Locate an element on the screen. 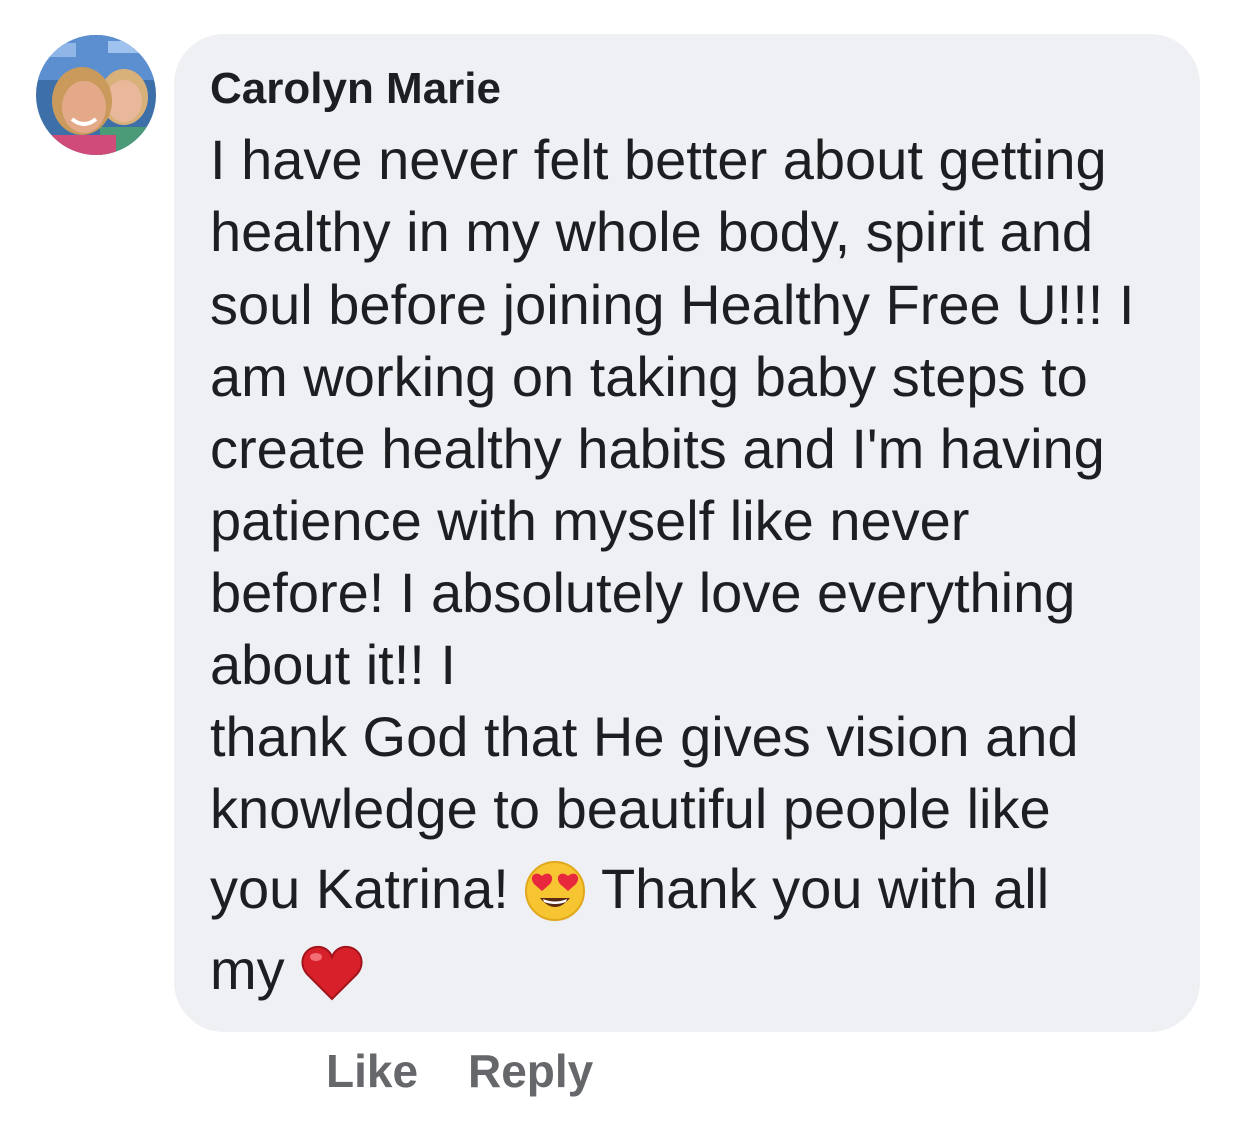  comment-text-line: am working on taking baby steps to is located at coordinates (649, 376).